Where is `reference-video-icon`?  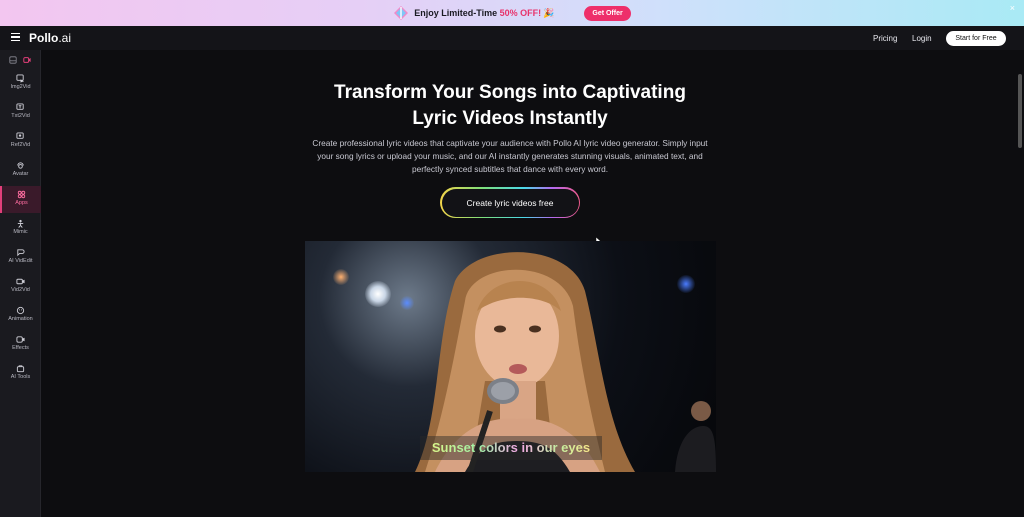 reference-video-icon is located at coordinates (20, 135).